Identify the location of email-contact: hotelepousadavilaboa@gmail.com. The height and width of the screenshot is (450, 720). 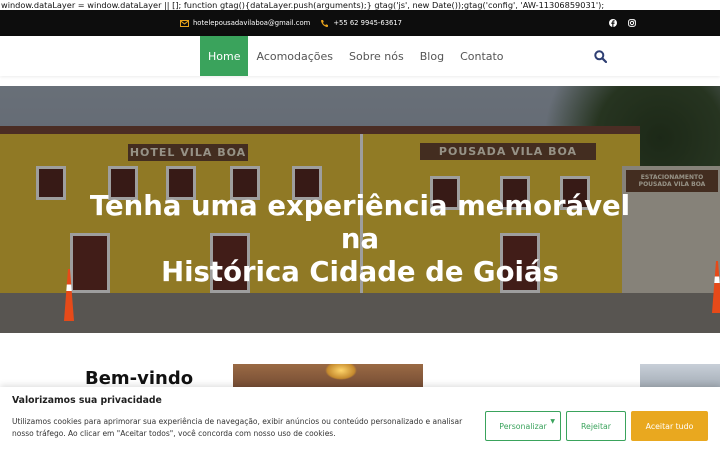
(245, 23).